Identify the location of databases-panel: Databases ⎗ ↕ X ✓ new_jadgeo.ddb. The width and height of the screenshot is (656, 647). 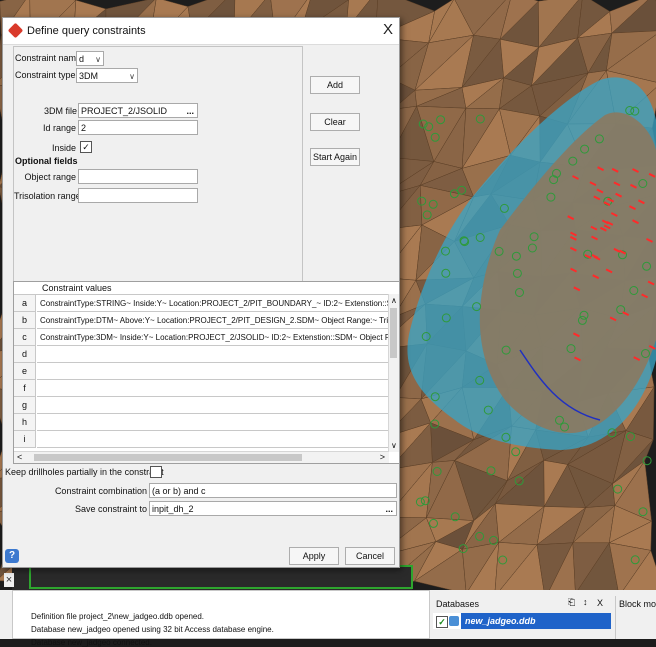
(523, 617).